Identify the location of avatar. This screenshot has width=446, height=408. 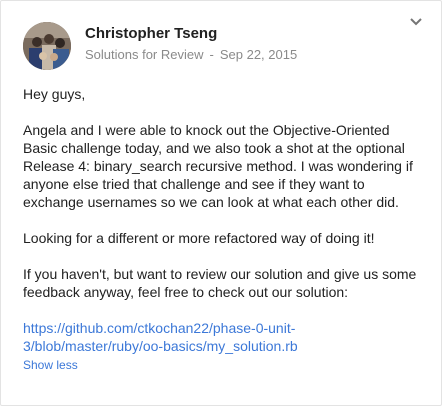
(47, 46).